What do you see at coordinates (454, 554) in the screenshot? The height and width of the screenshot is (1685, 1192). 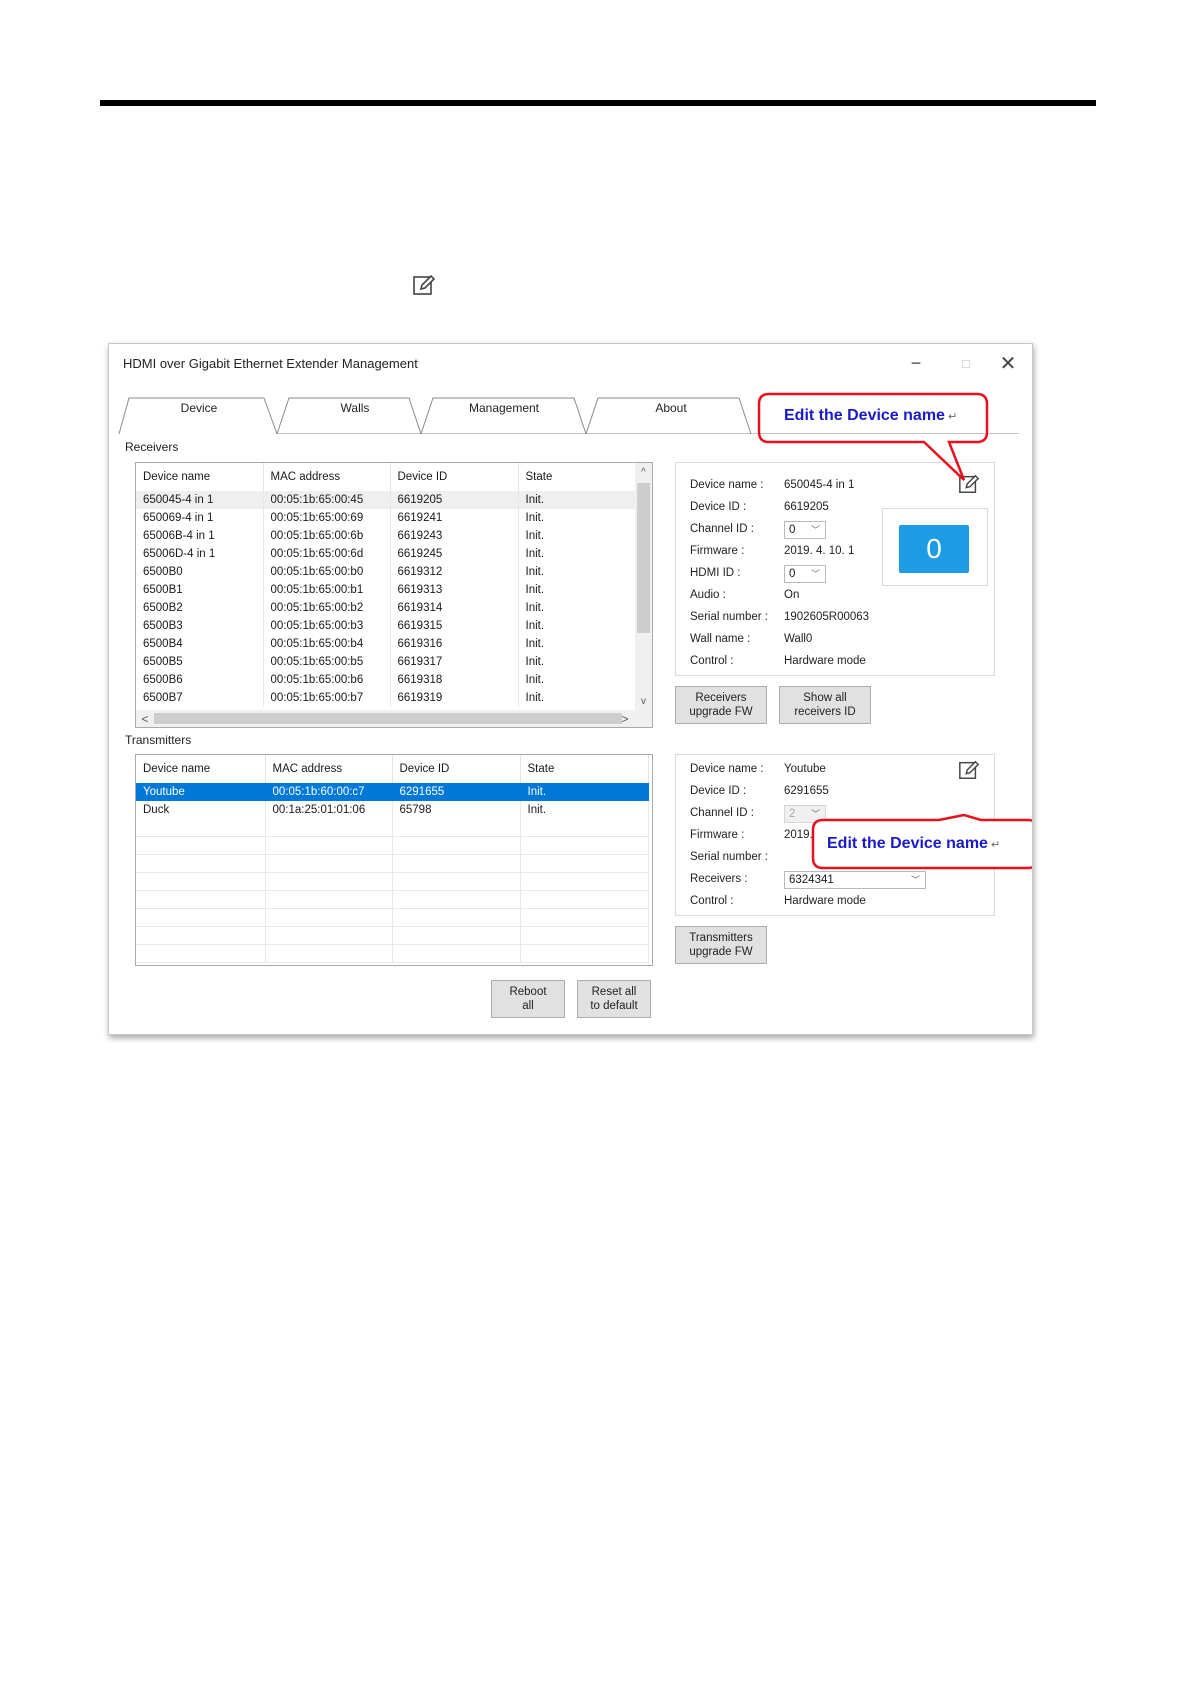 I see `table-cell: 6619245` at bounding box center [454, 554].